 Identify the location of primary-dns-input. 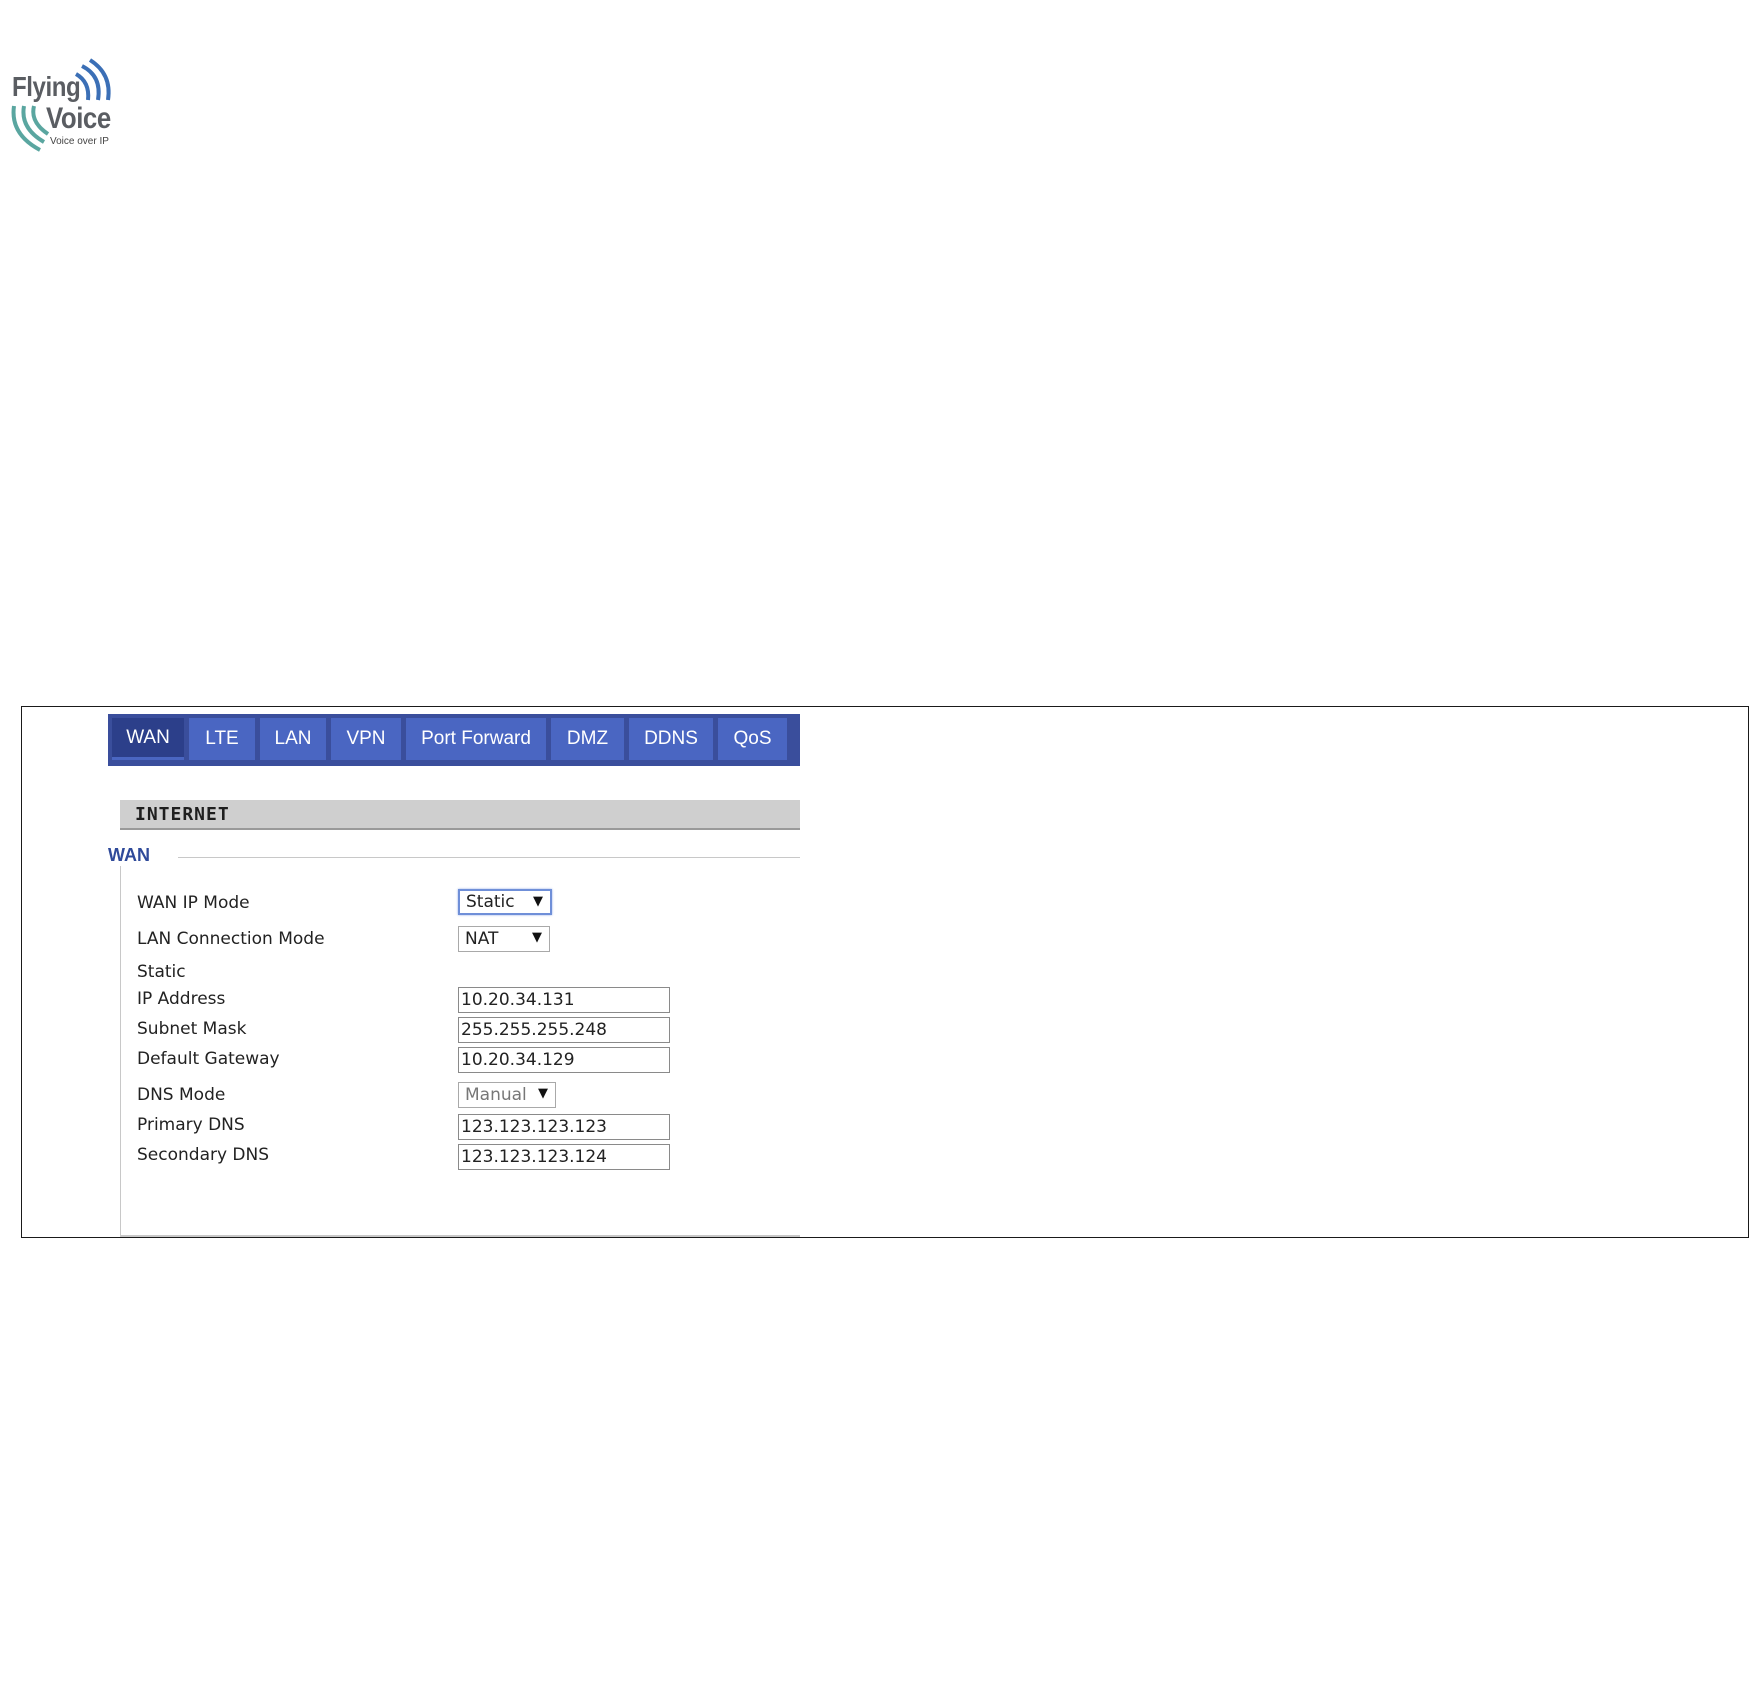
(564, 1127).